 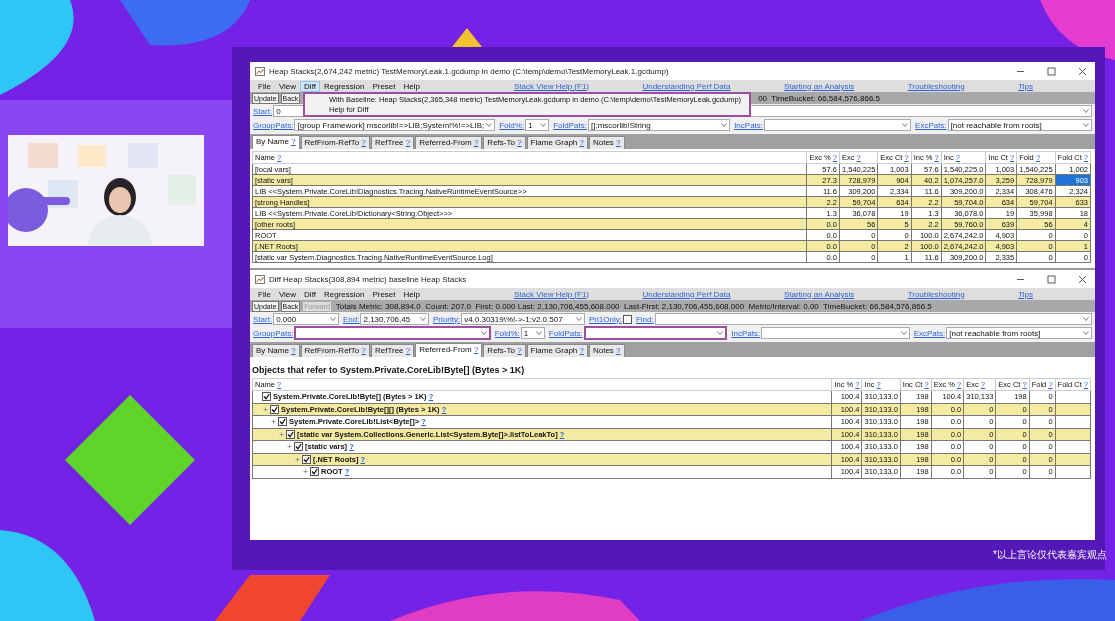 What do you see at coordinates (389, 370) in the screenshot?
I see `section-heading: Objects that refer to System.Private.CoreLib!Byte[] (Bytes > 1K)` at bounding box center [389, 370].